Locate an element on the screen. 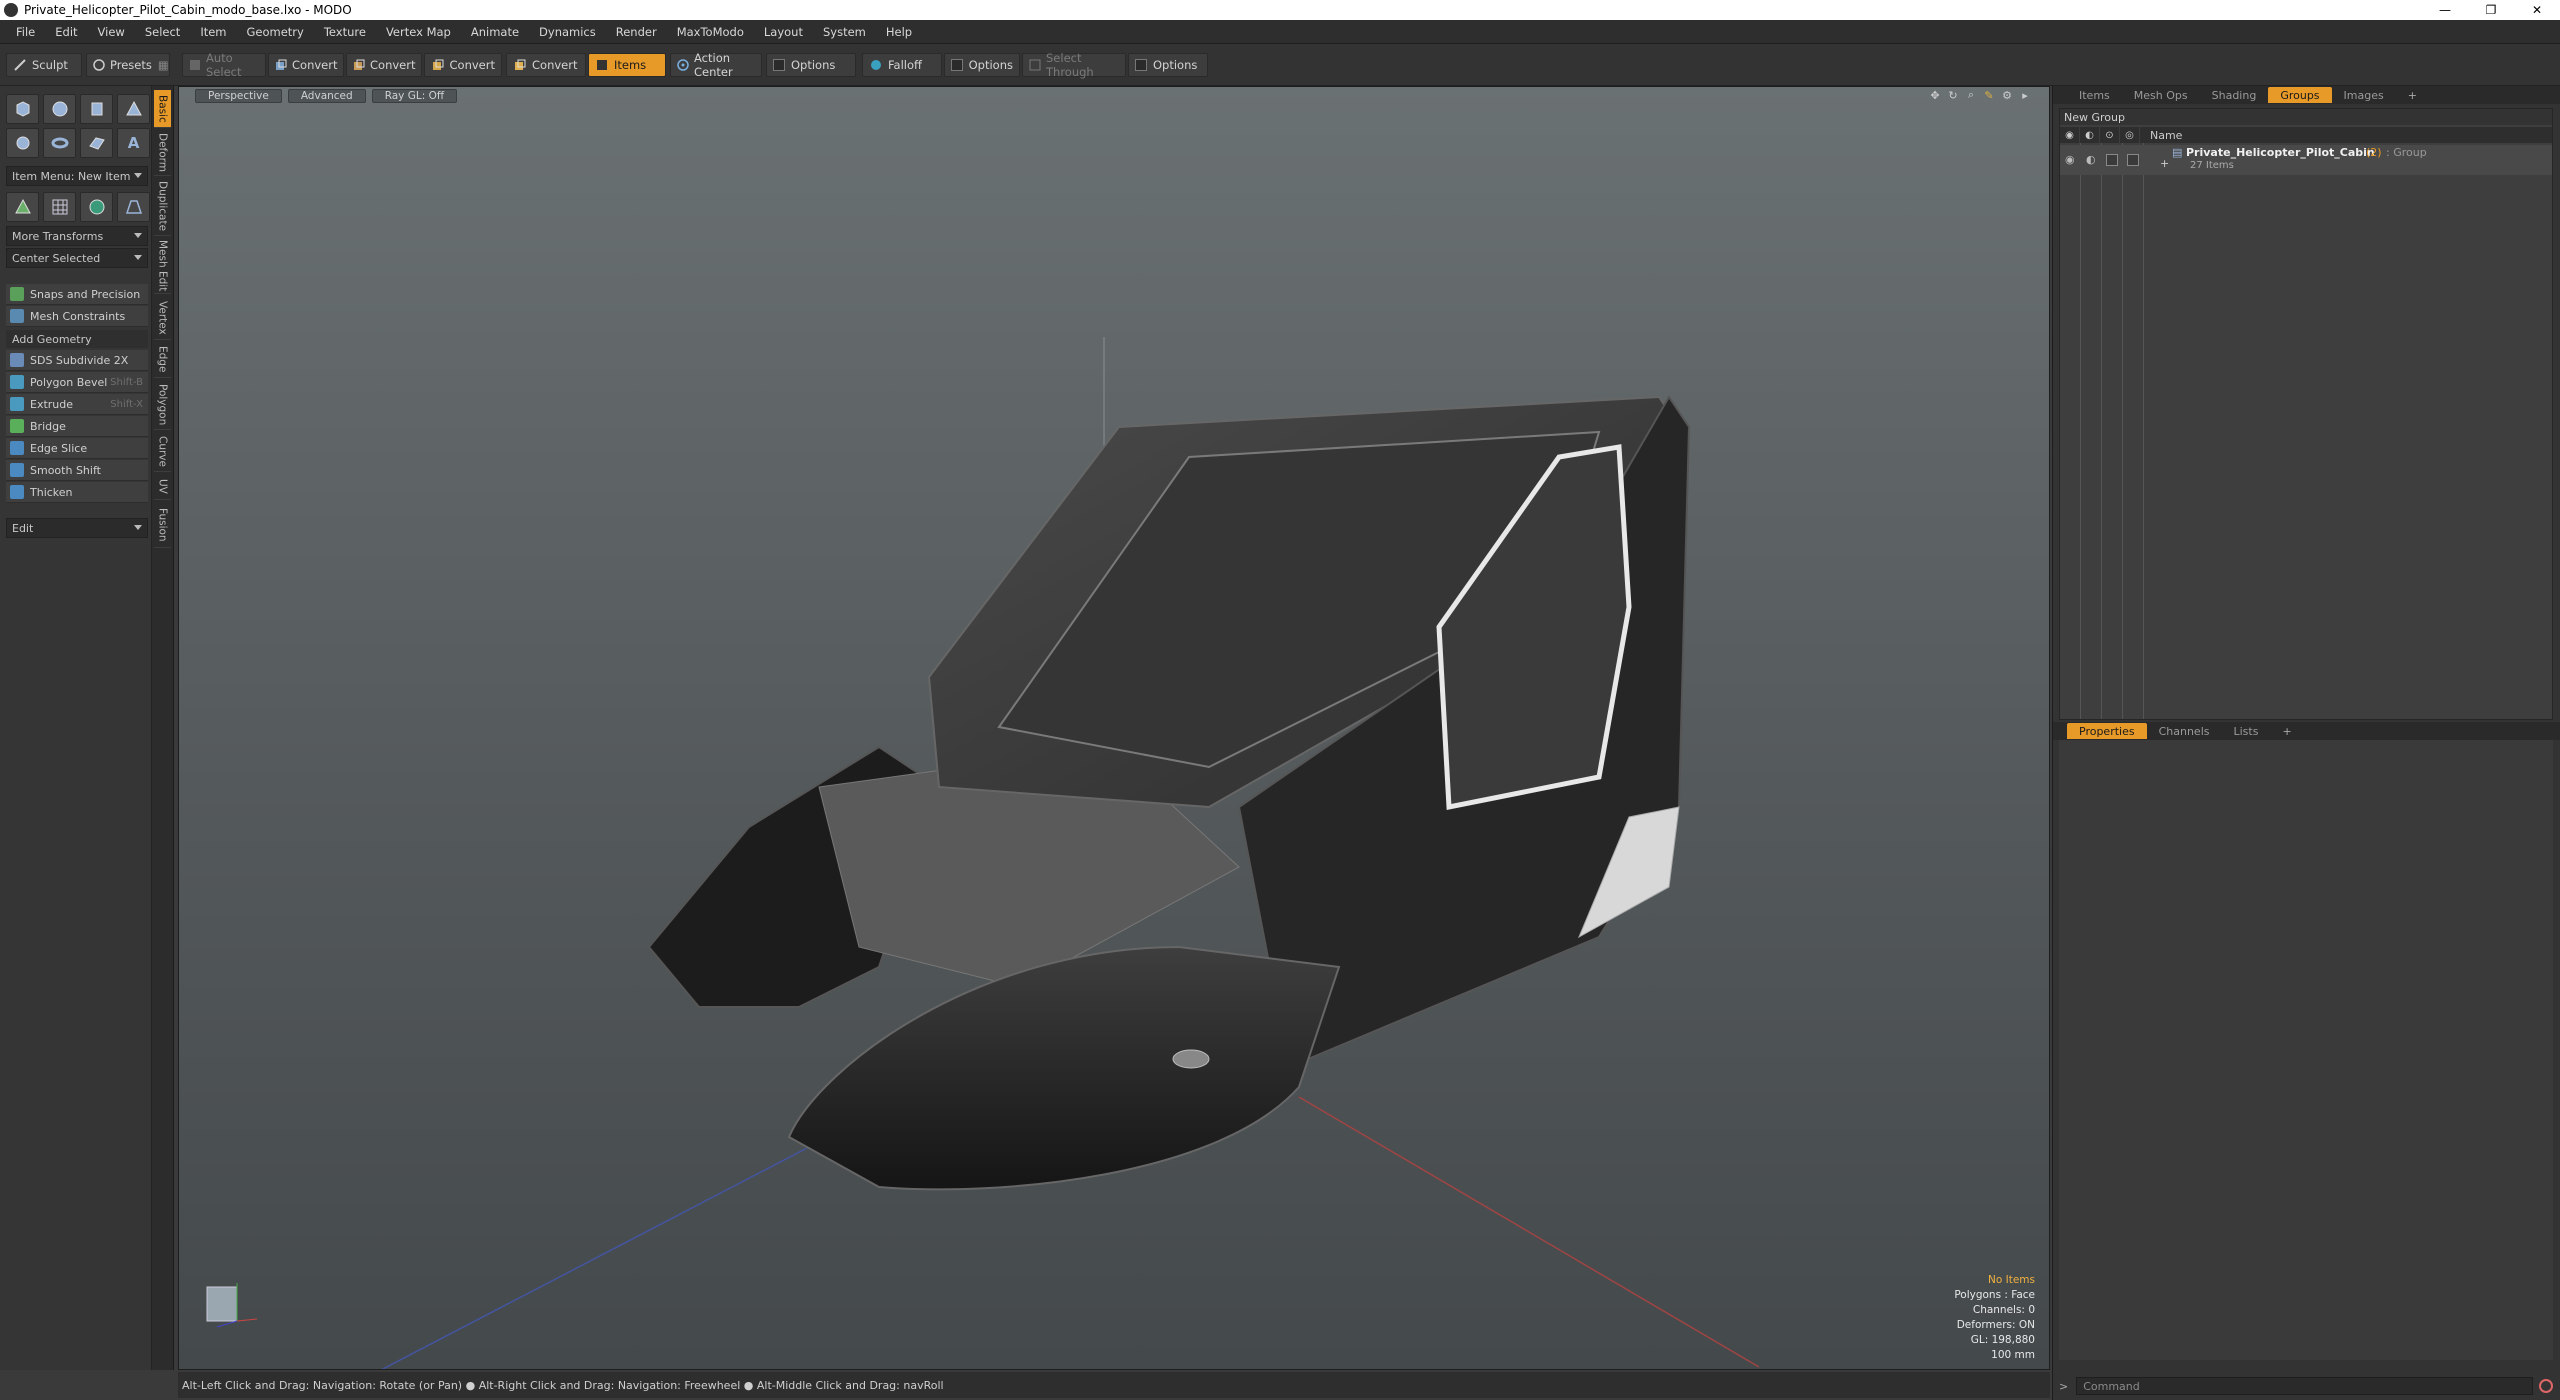 The height and width of the screenshot is (1400, 2560). auto-select-button: Auto Select is located at coordinates (224, 65).